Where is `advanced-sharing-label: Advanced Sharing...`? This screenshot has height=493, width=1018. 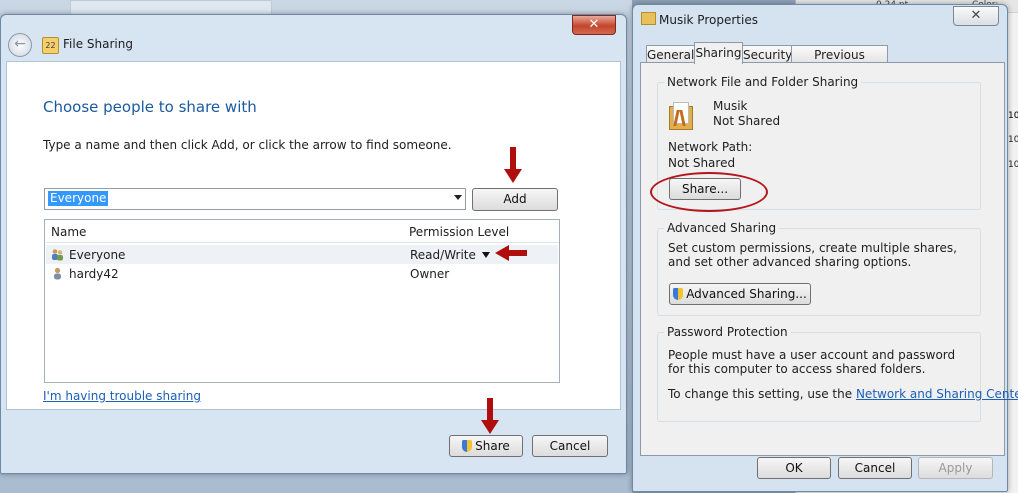
advanced-sharing-label: Advanced Sharing... is located at coordinates (746, 294).